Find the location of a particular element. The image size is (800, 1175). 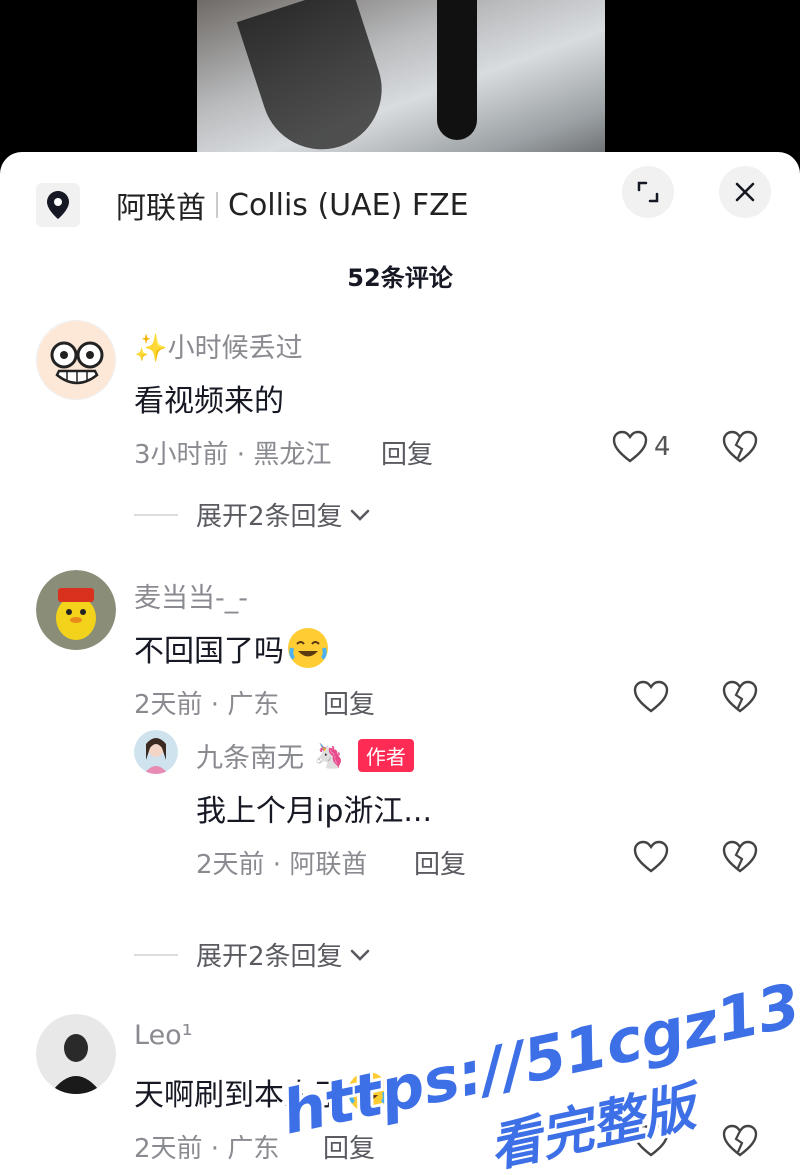

comment-text-content: 天啊刷到本人了 is located at coordinates (239, 1095).